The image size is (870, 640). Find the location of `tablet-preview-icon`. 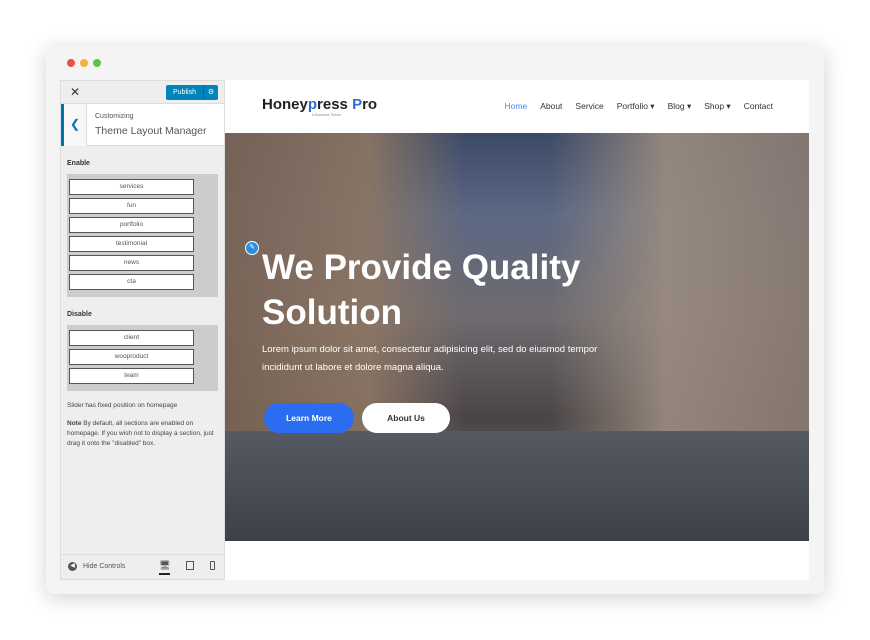

tablet-preview-icon is located at coordinates (190, 565).